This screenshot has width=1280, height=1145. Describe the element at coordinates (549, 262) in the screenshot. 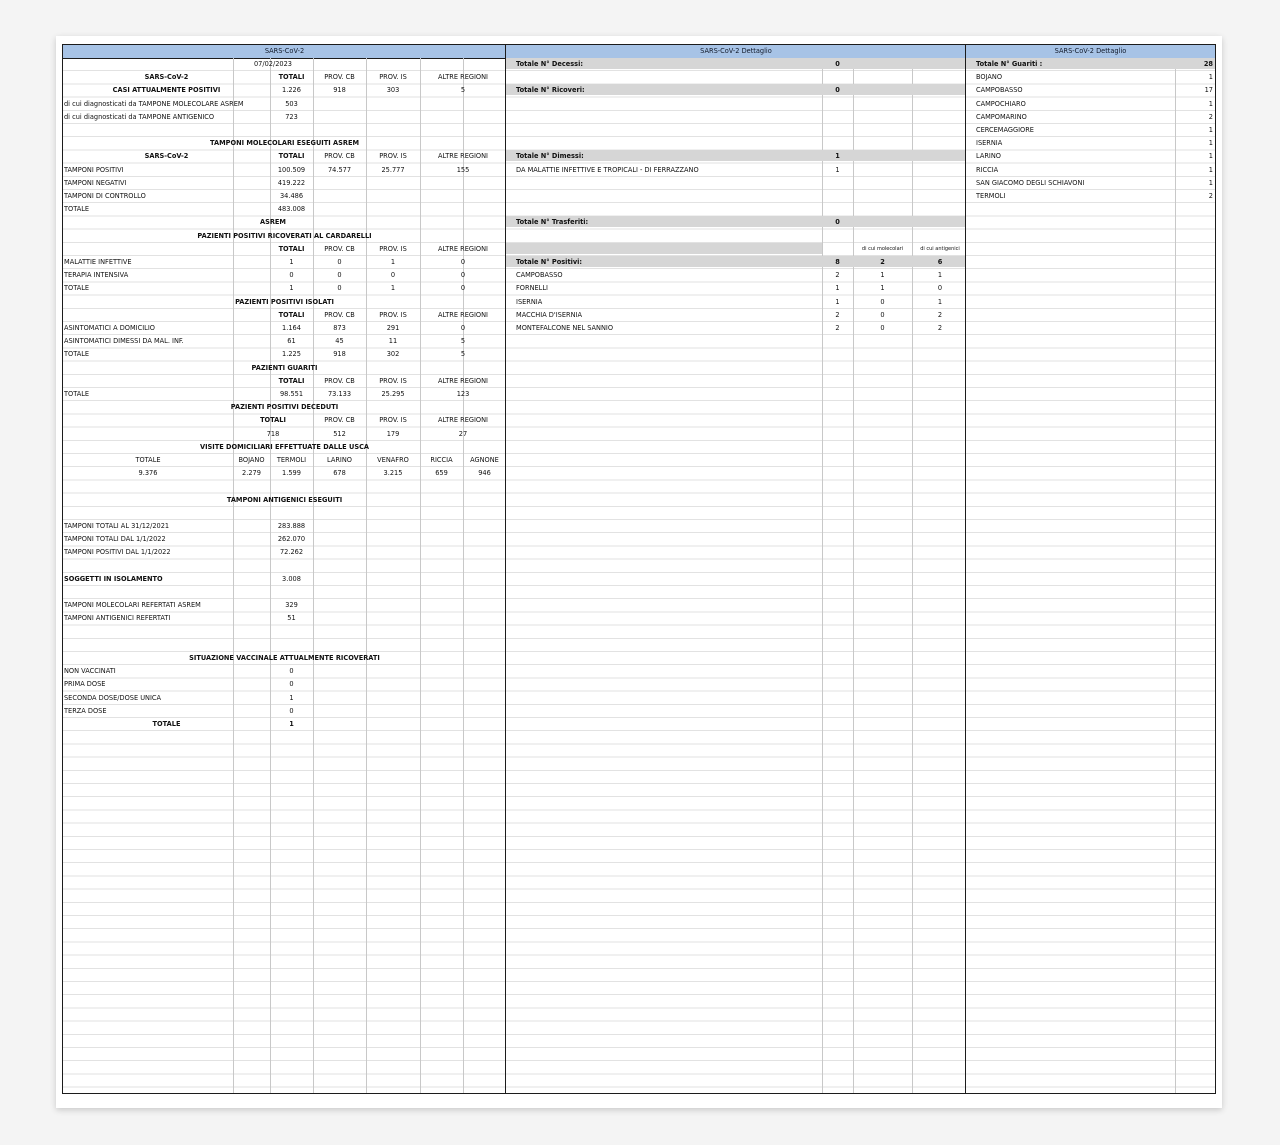

I see `positivi-label: Totale N° Positivi:` at that location.